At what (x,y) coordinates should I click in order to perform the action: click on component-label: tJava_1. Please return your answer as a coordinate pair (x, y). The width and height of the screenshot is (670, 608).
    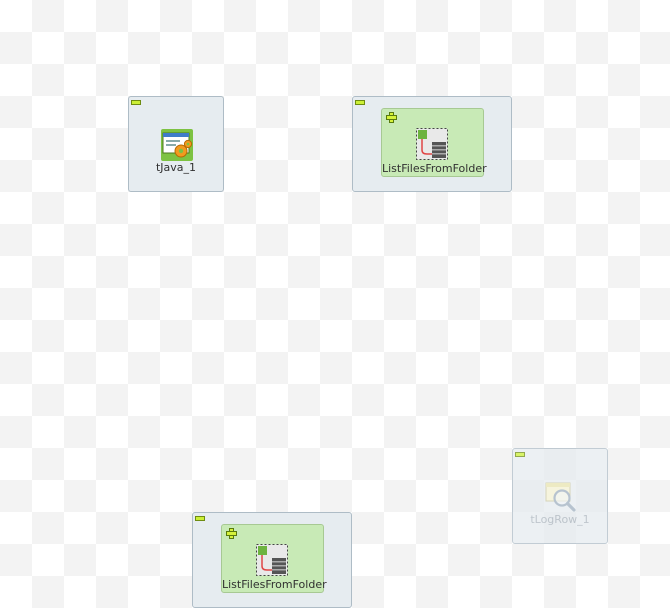
    Looking at the image, I should click on (176, 167).